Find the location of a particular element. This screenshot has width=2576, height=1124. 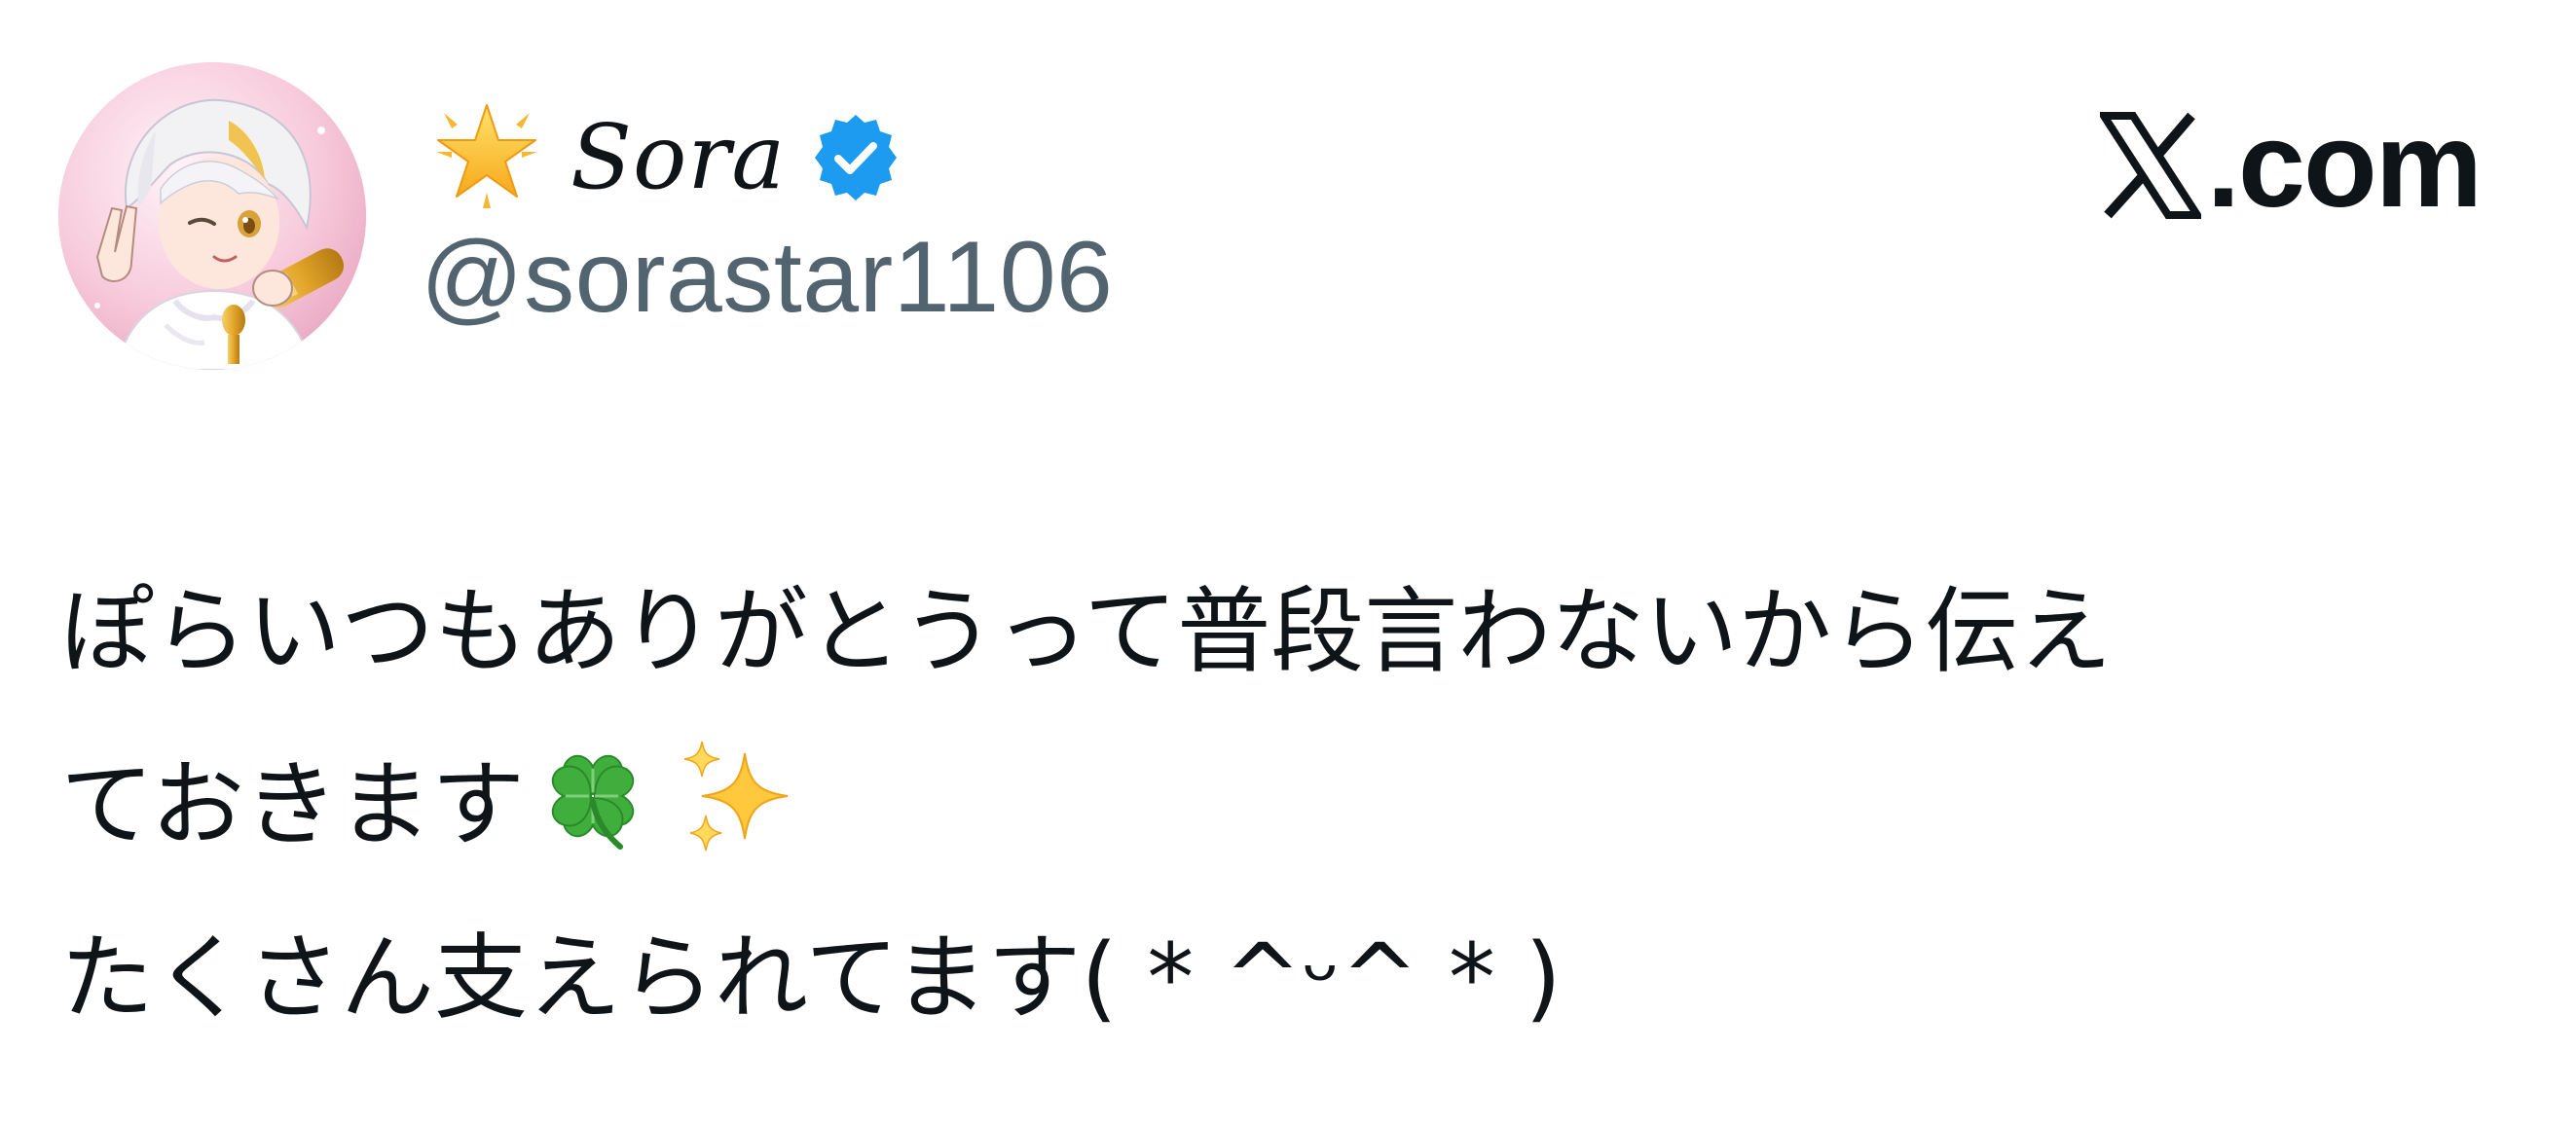

glowing-star-emoji is located at coordinates (486, 156).